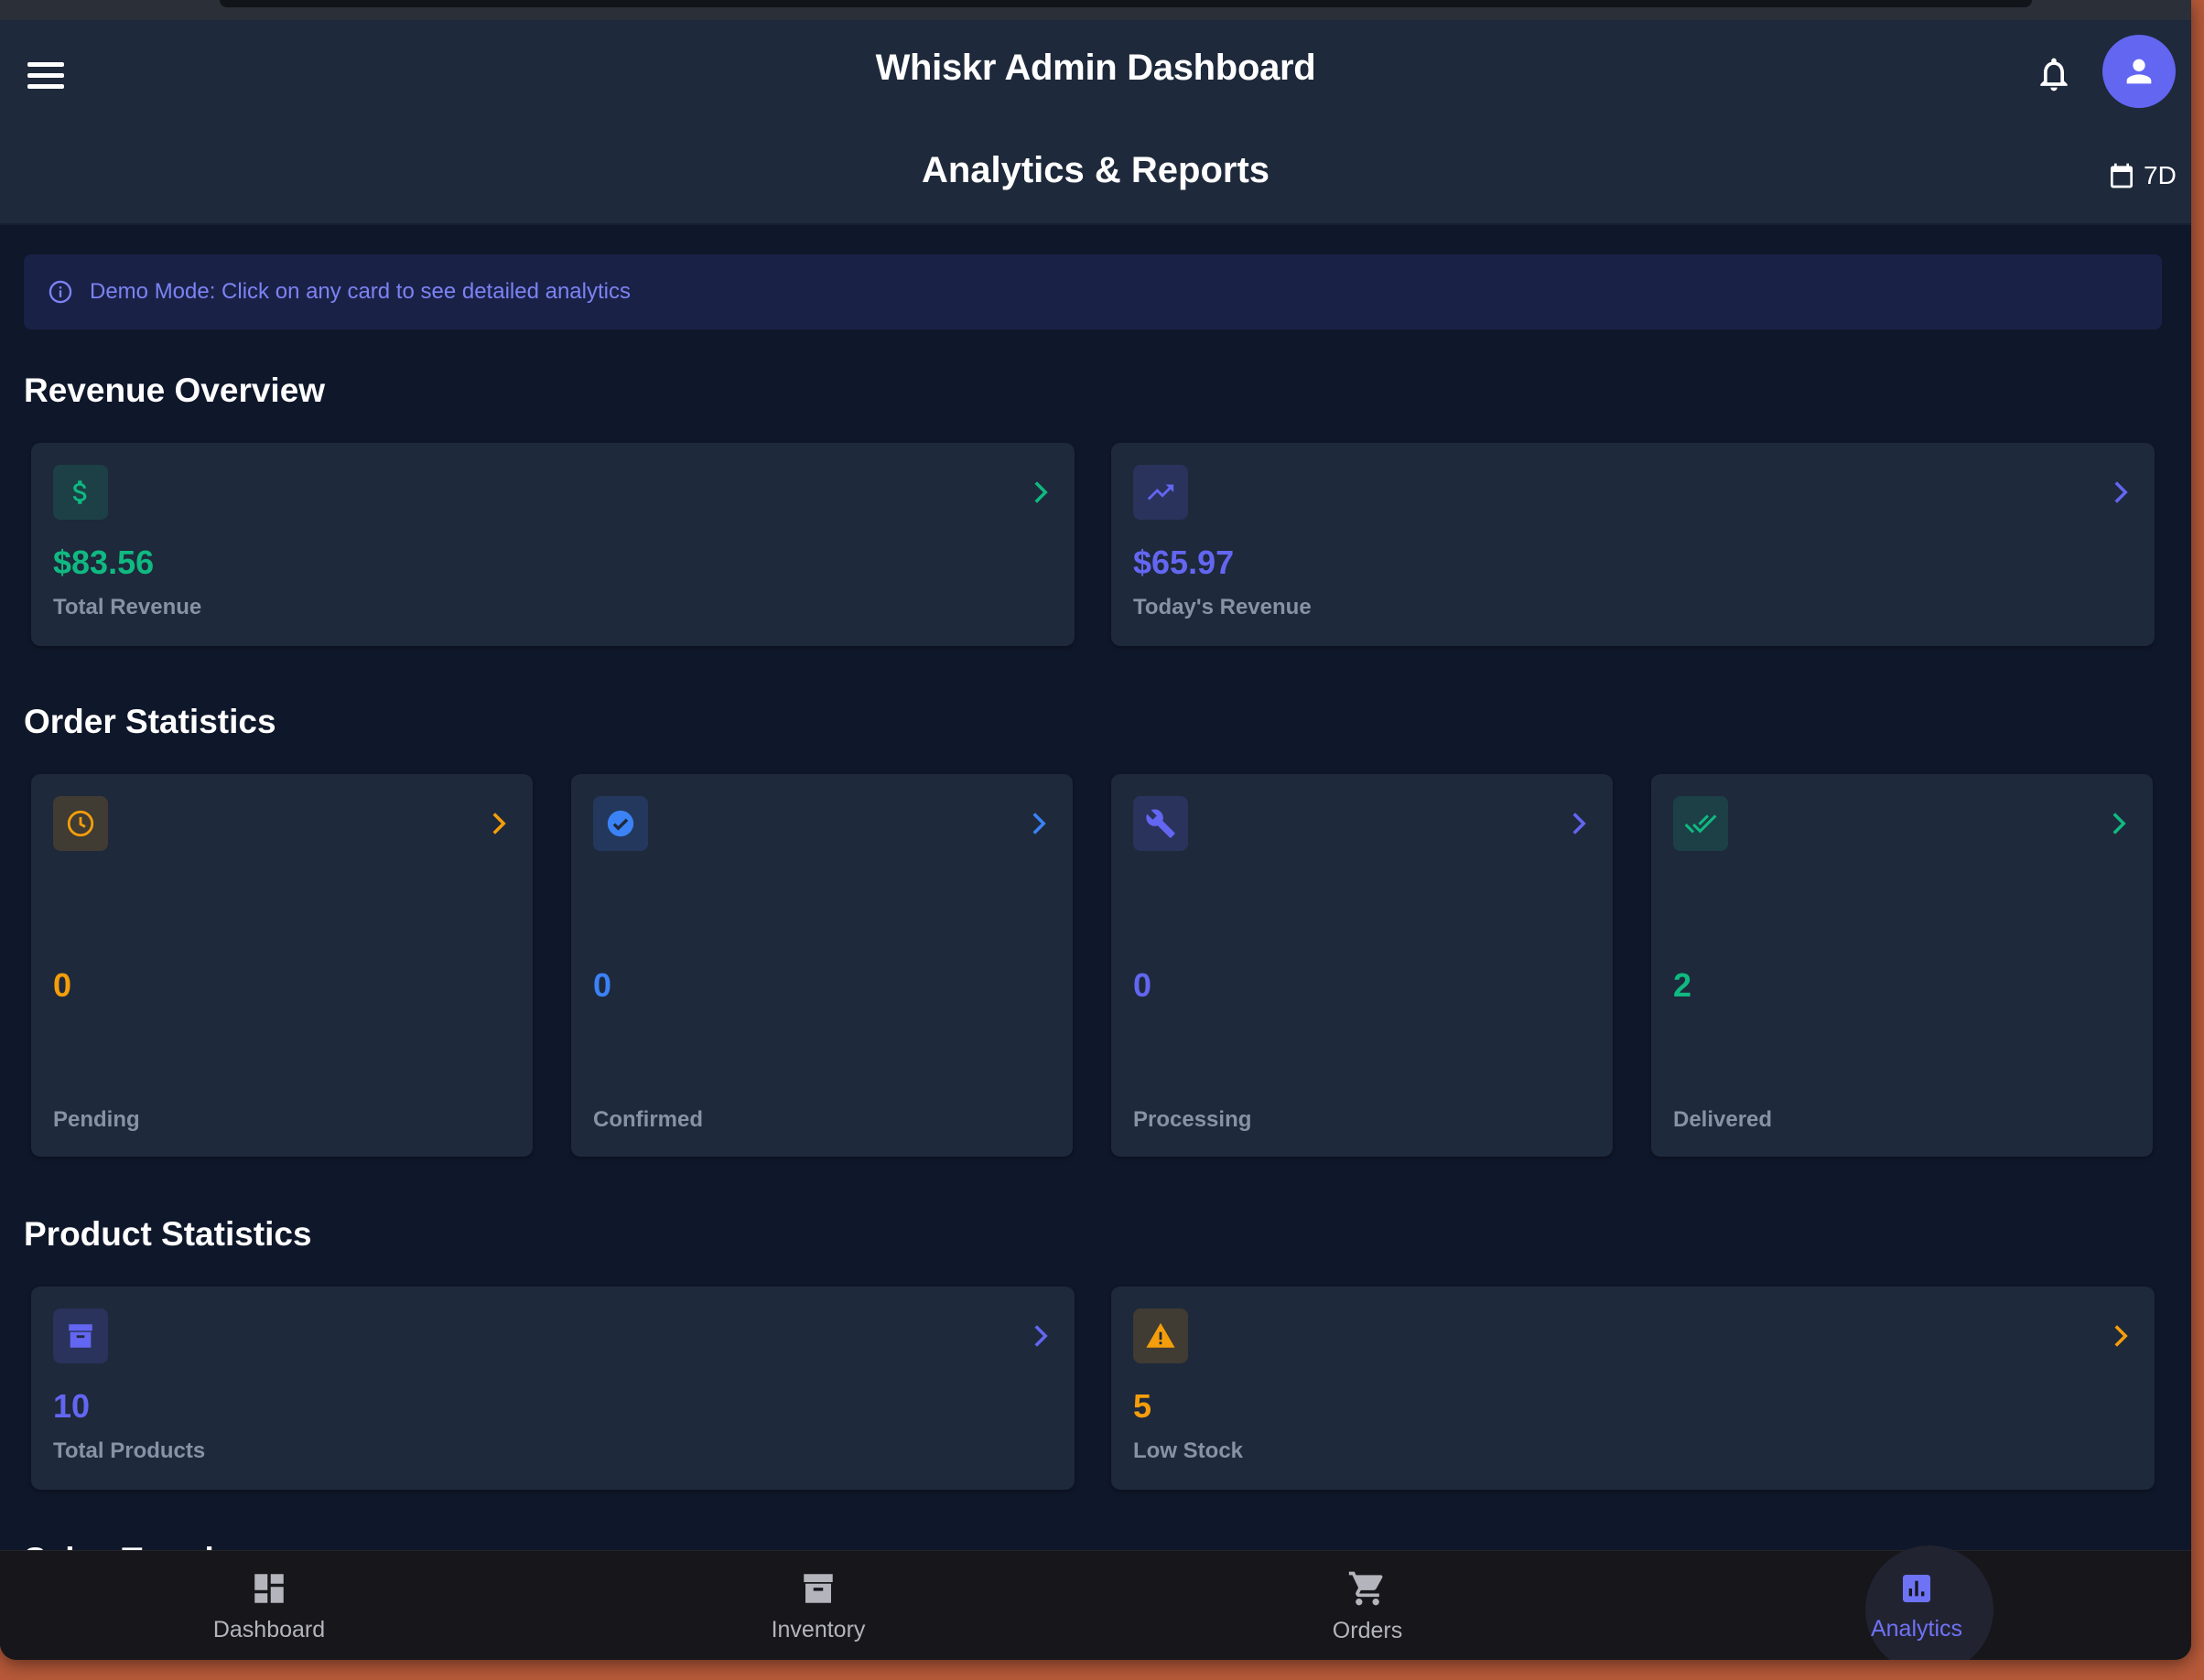 Image resolution: width=2204 pixels, height=1680 pixels. Describe the element at coordinates (2122, 175) in the screenshot. I see `calendar-icon` at that location.